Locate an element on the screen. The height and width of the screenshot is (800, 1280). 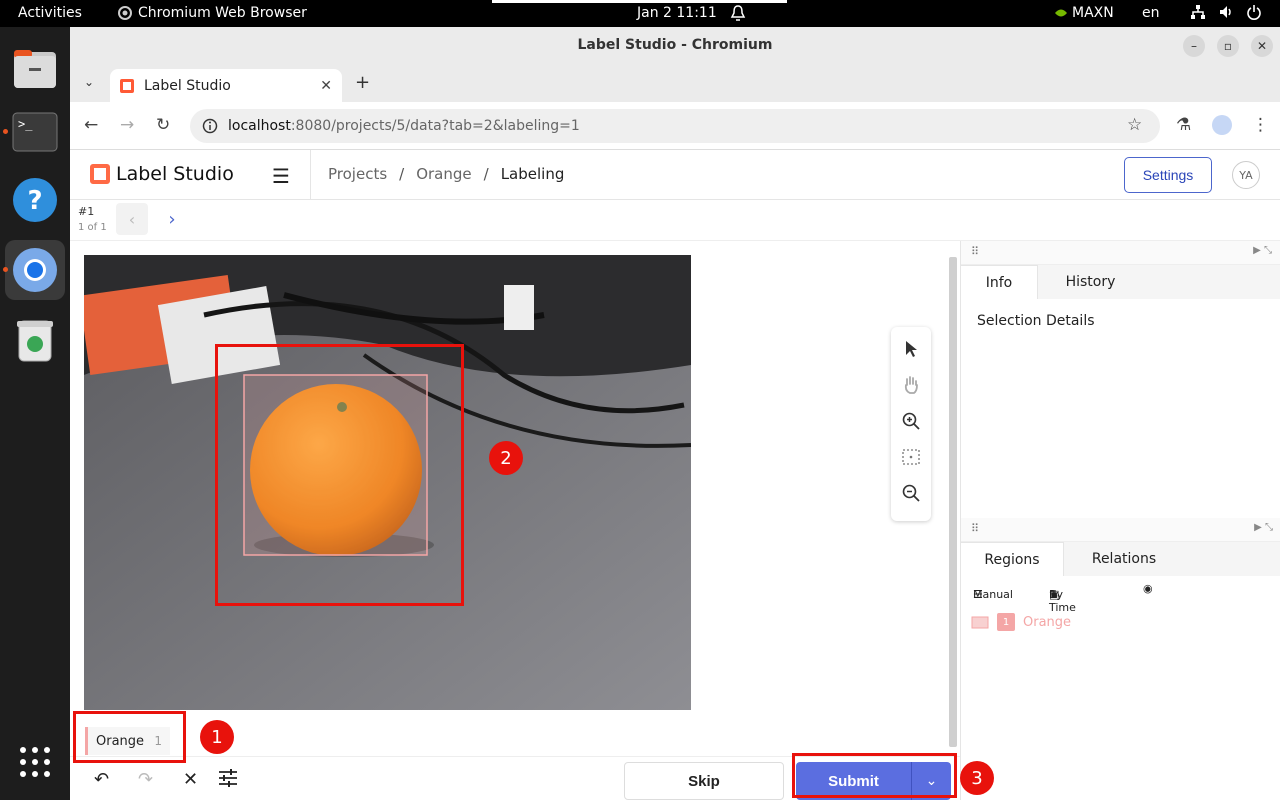
step-marker-2: 2 is located at coordinates (506, 458).